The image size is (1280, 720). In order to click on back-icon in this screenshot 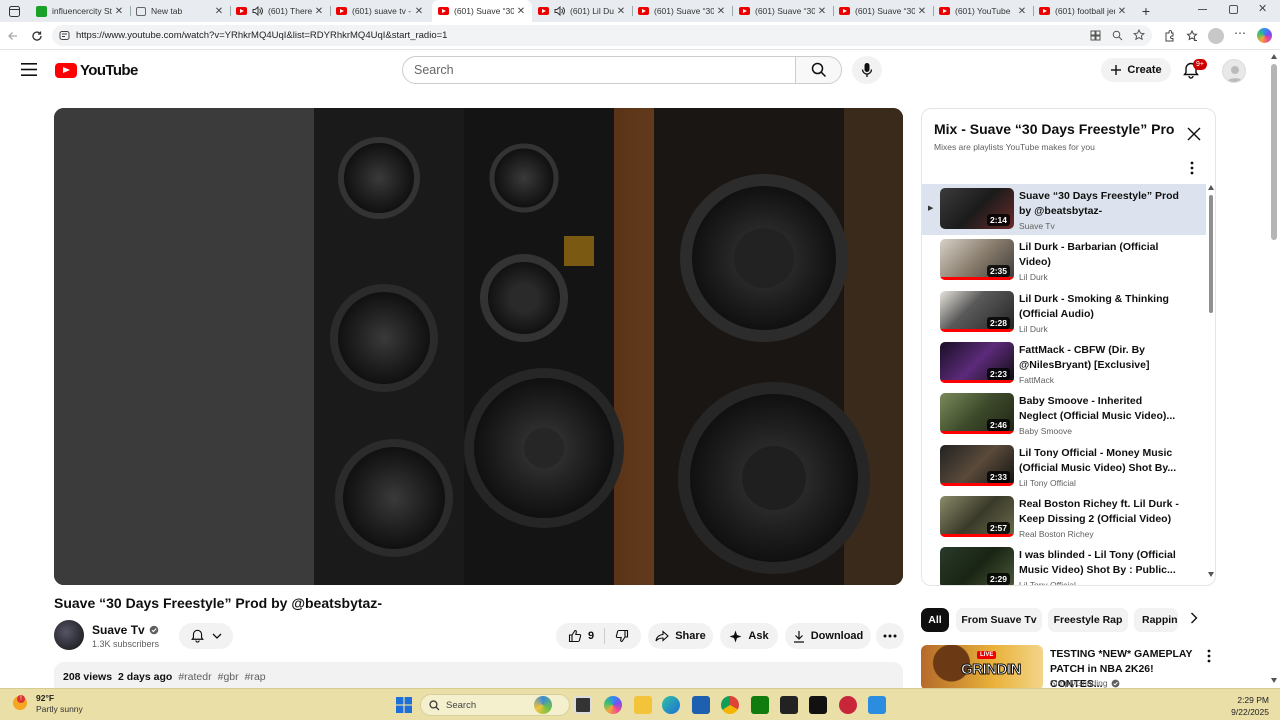, I will do `click(13, 36)`.